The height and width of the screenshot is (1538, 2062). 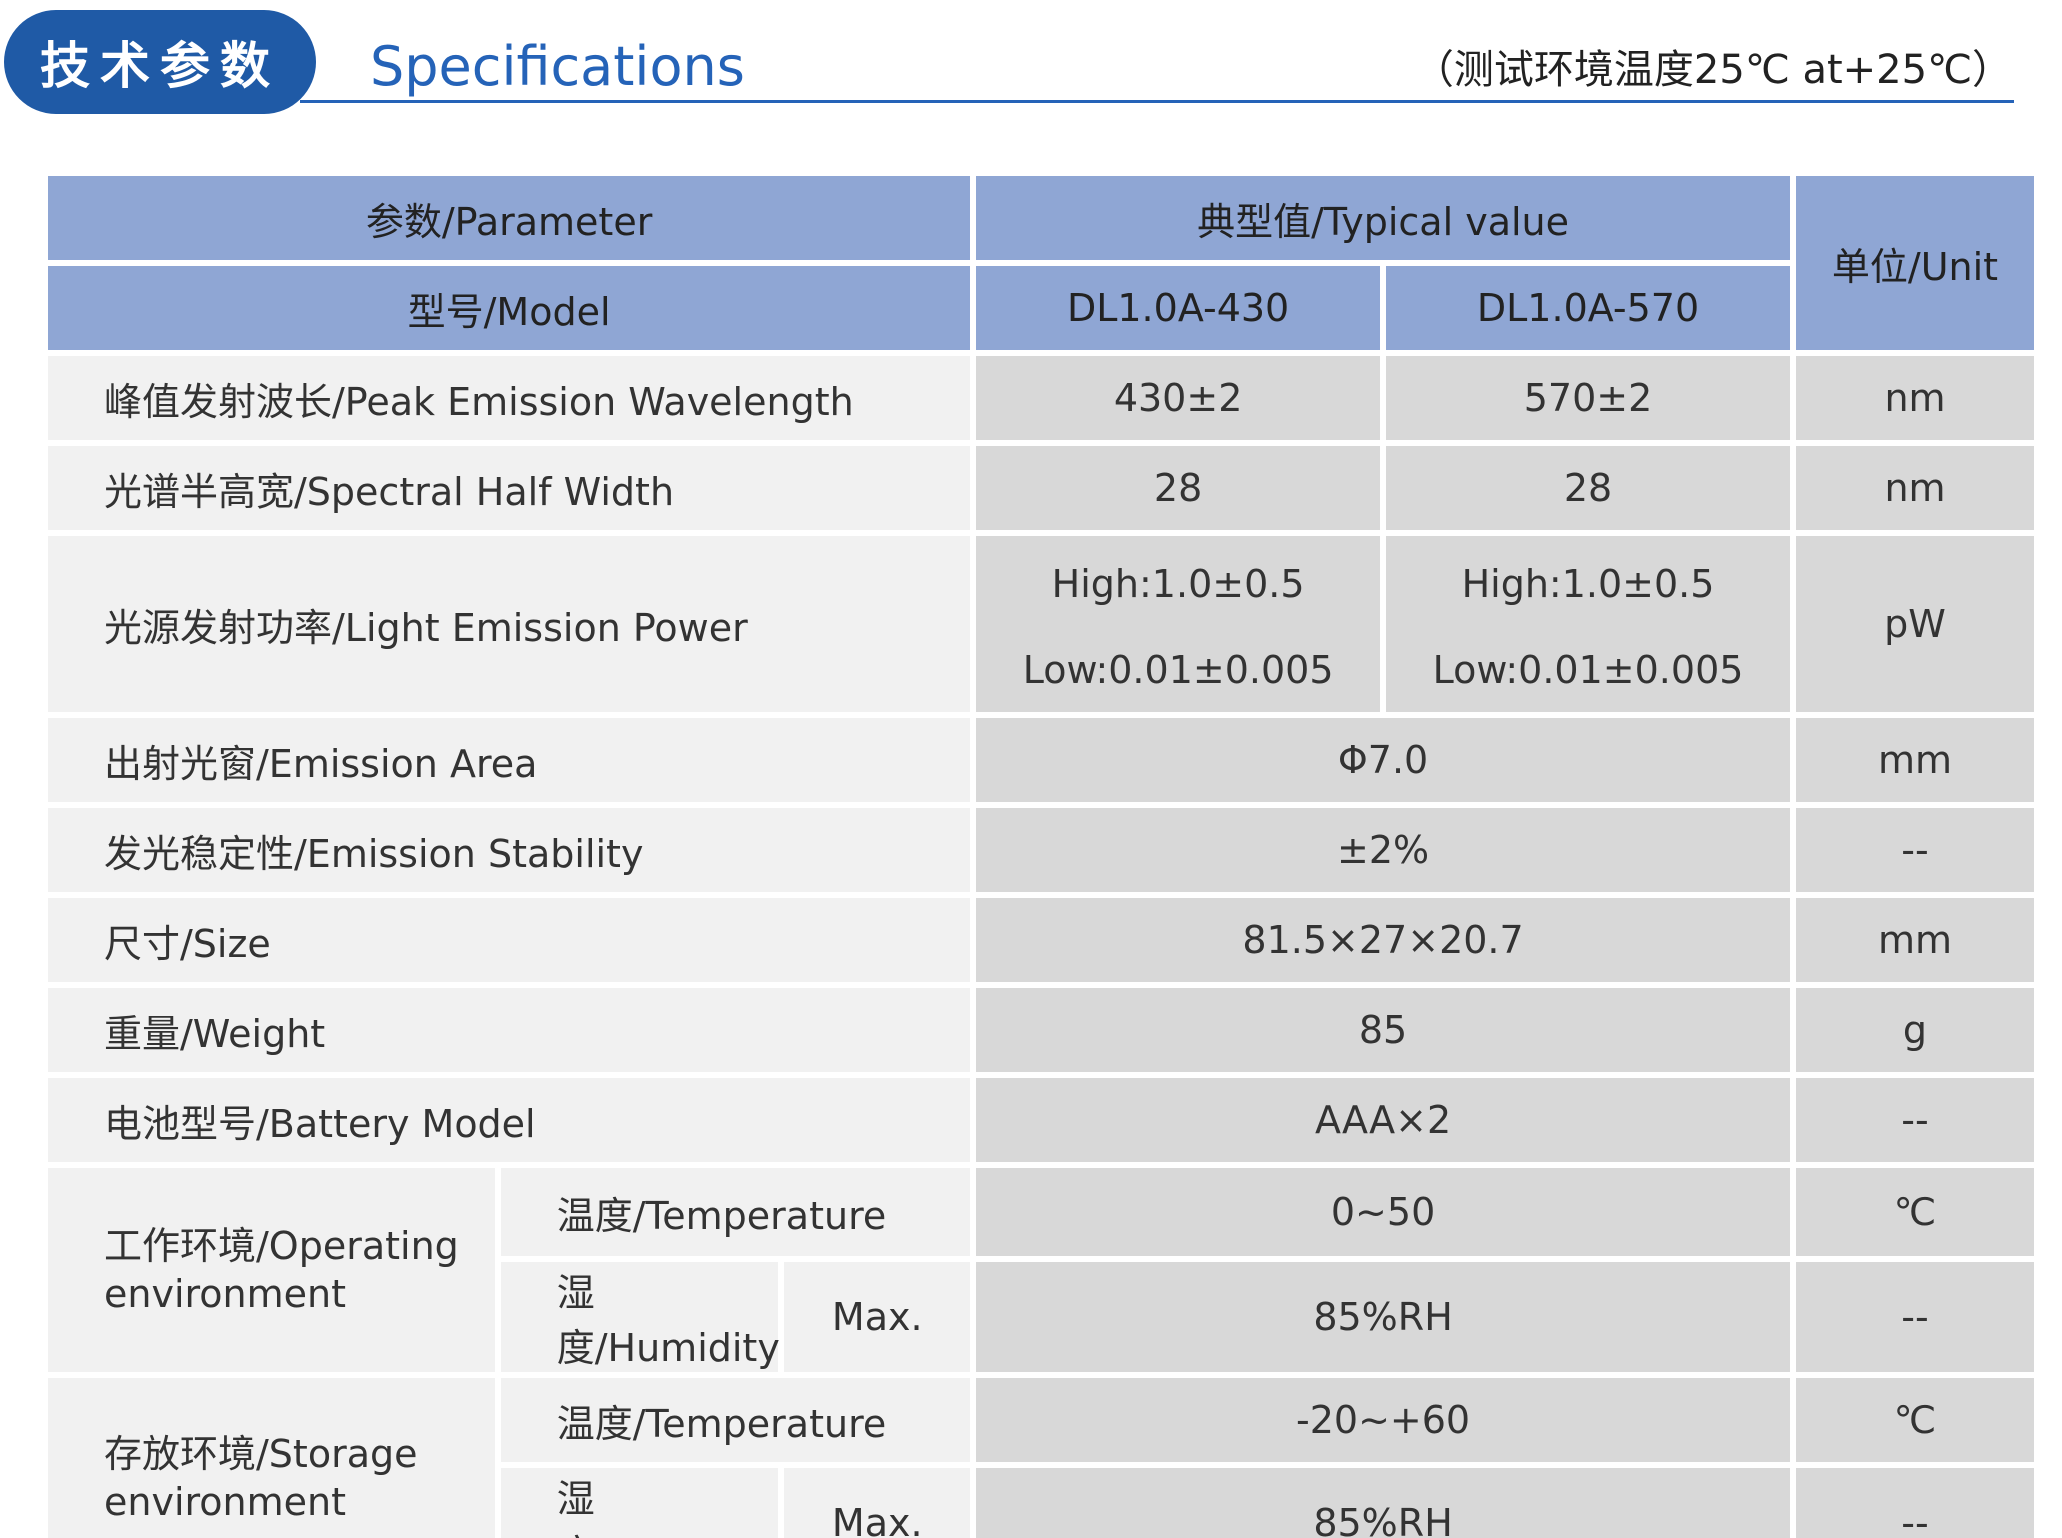 What do you see at coordinates (1914, 624) in the screenshot?
I see `cell-unit: pW` at bounding box center [1914, 624].